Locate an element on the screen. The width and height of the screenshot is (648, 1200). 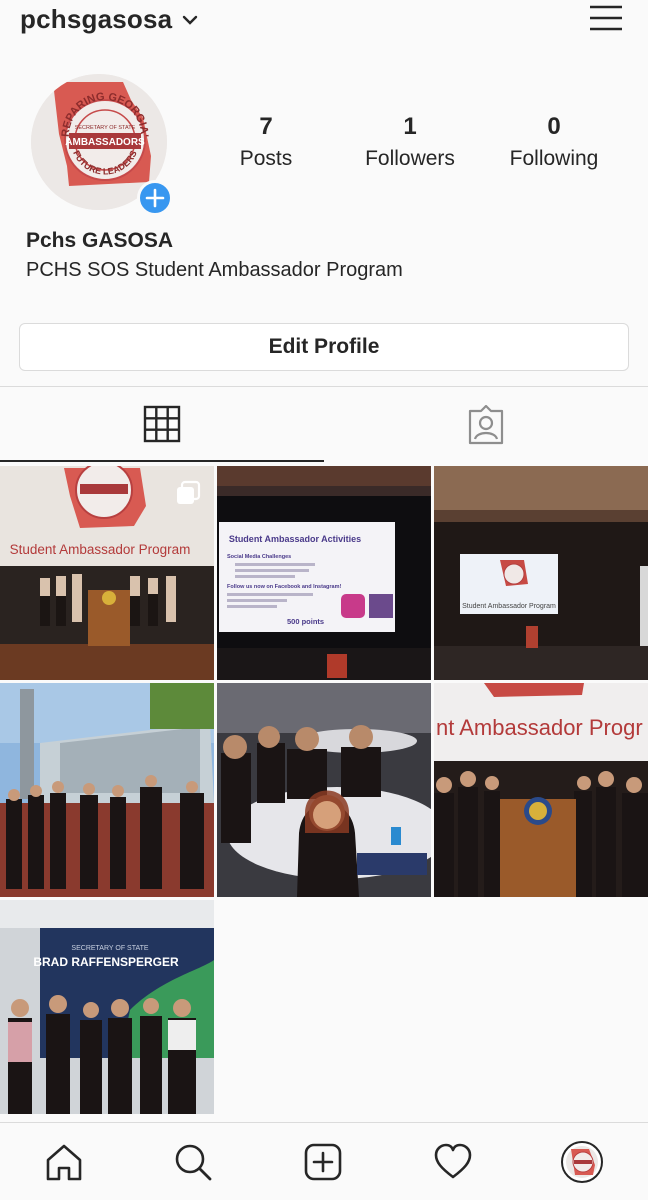
hamburger-menu-icon is located at coordinates (606, 18).